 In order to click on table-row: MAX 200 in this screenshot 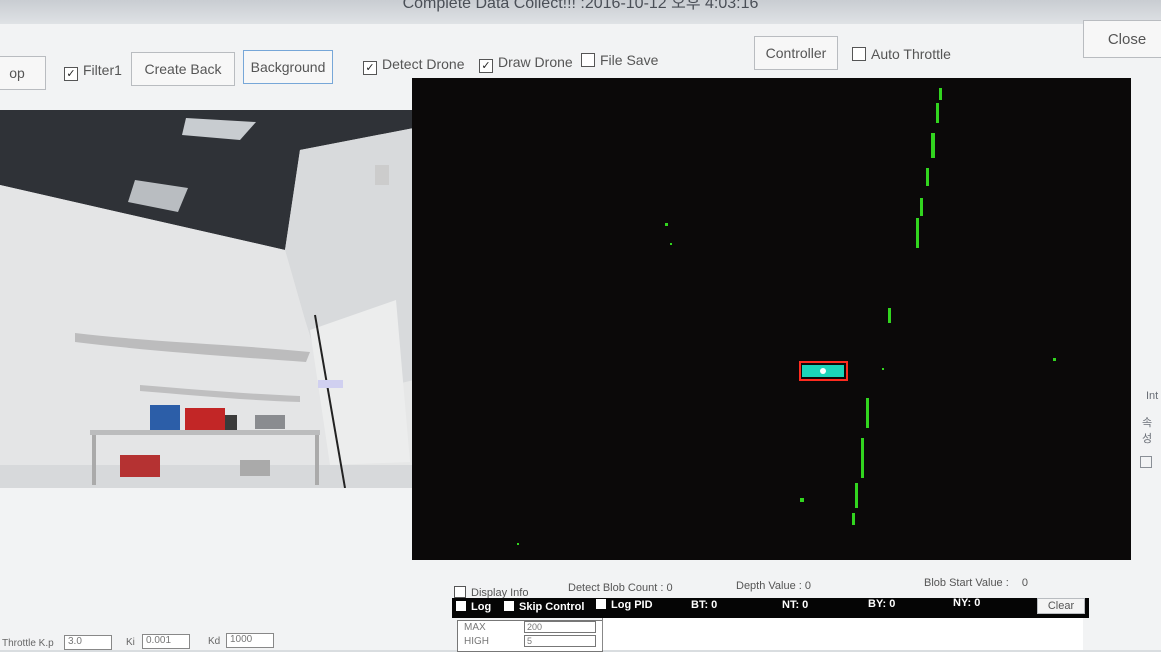, I will do `click(530, 628)`.